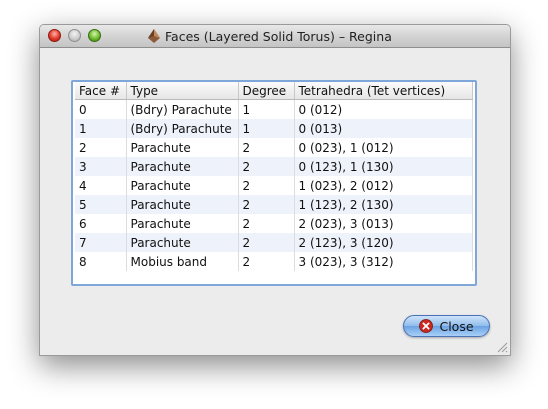 The width and height of the screenshot is (548, 409). Describe the element at coordinates (278, 36) in the screenshot. I see `window-title: Faces (Layered Solid Torus) – Regina` at that location.